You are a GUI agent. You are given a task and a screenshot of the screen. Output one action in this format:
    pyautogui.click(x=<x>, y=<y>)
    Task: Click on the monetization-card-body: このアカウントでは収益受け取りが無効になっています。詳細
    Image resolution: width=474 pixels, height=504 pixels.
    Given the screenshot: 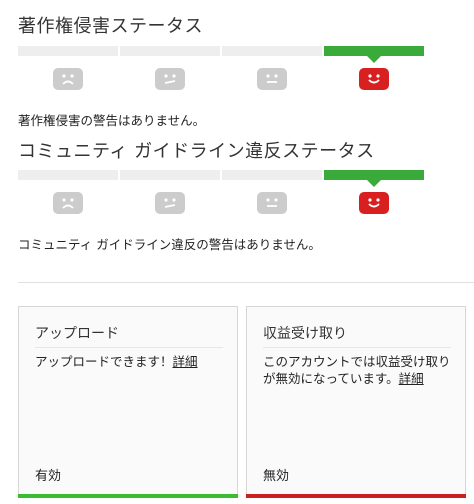 What is the action you would take?
    pyautogui.click(x=358, y=370)
    